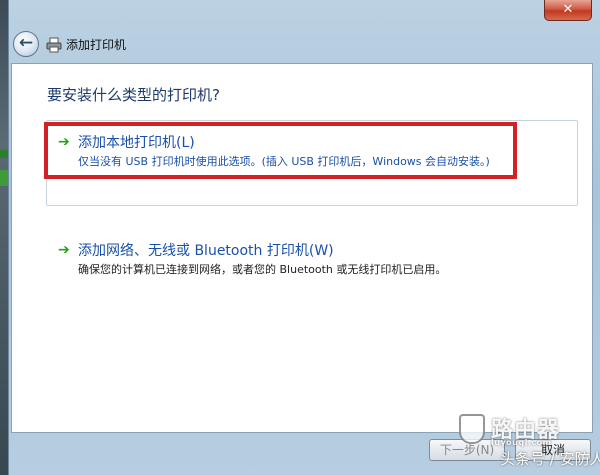 The width and height of the screenshot is (600, 475). What do you see at coordinates (206, 250) in the screenshot?
I see `option-add-network-printer-title: 添加网络、无线或 Bluetooth 打印机(W)` at bounding box center [206, 250].